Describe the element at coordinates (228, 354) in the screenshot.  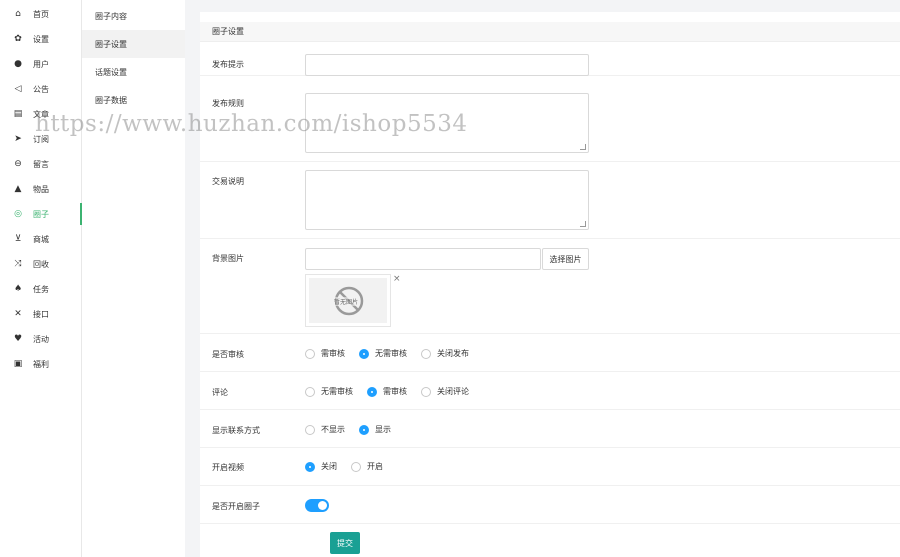
I see `review-label: 是否审核` at that location.